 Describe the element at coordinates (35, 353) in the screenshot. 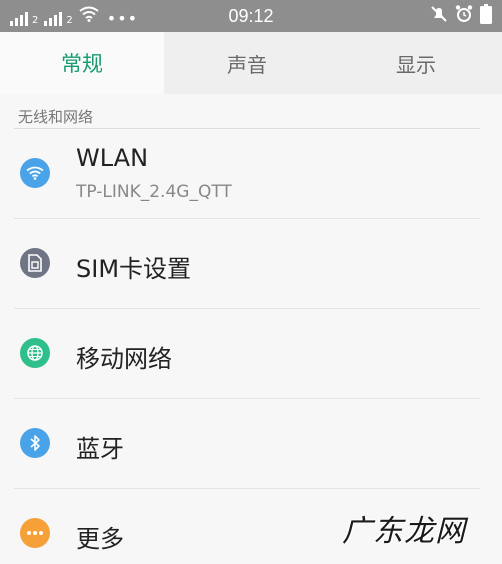

I see `globe-icon` at that location.